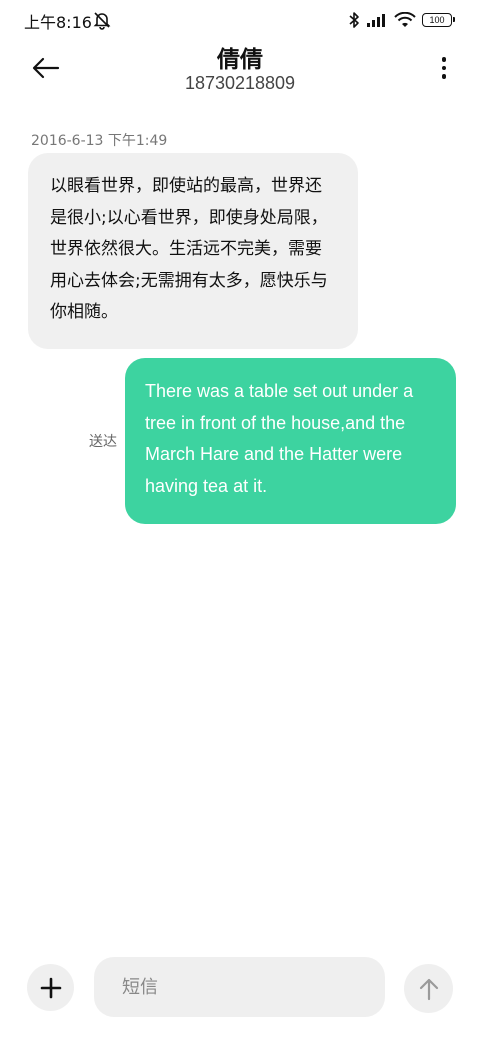 The image size is (480, 1040). What do you see at coordinates (240, 83) in the screenshot?
I see `contact-number: 18730218809` at bounding box center [240, 83].